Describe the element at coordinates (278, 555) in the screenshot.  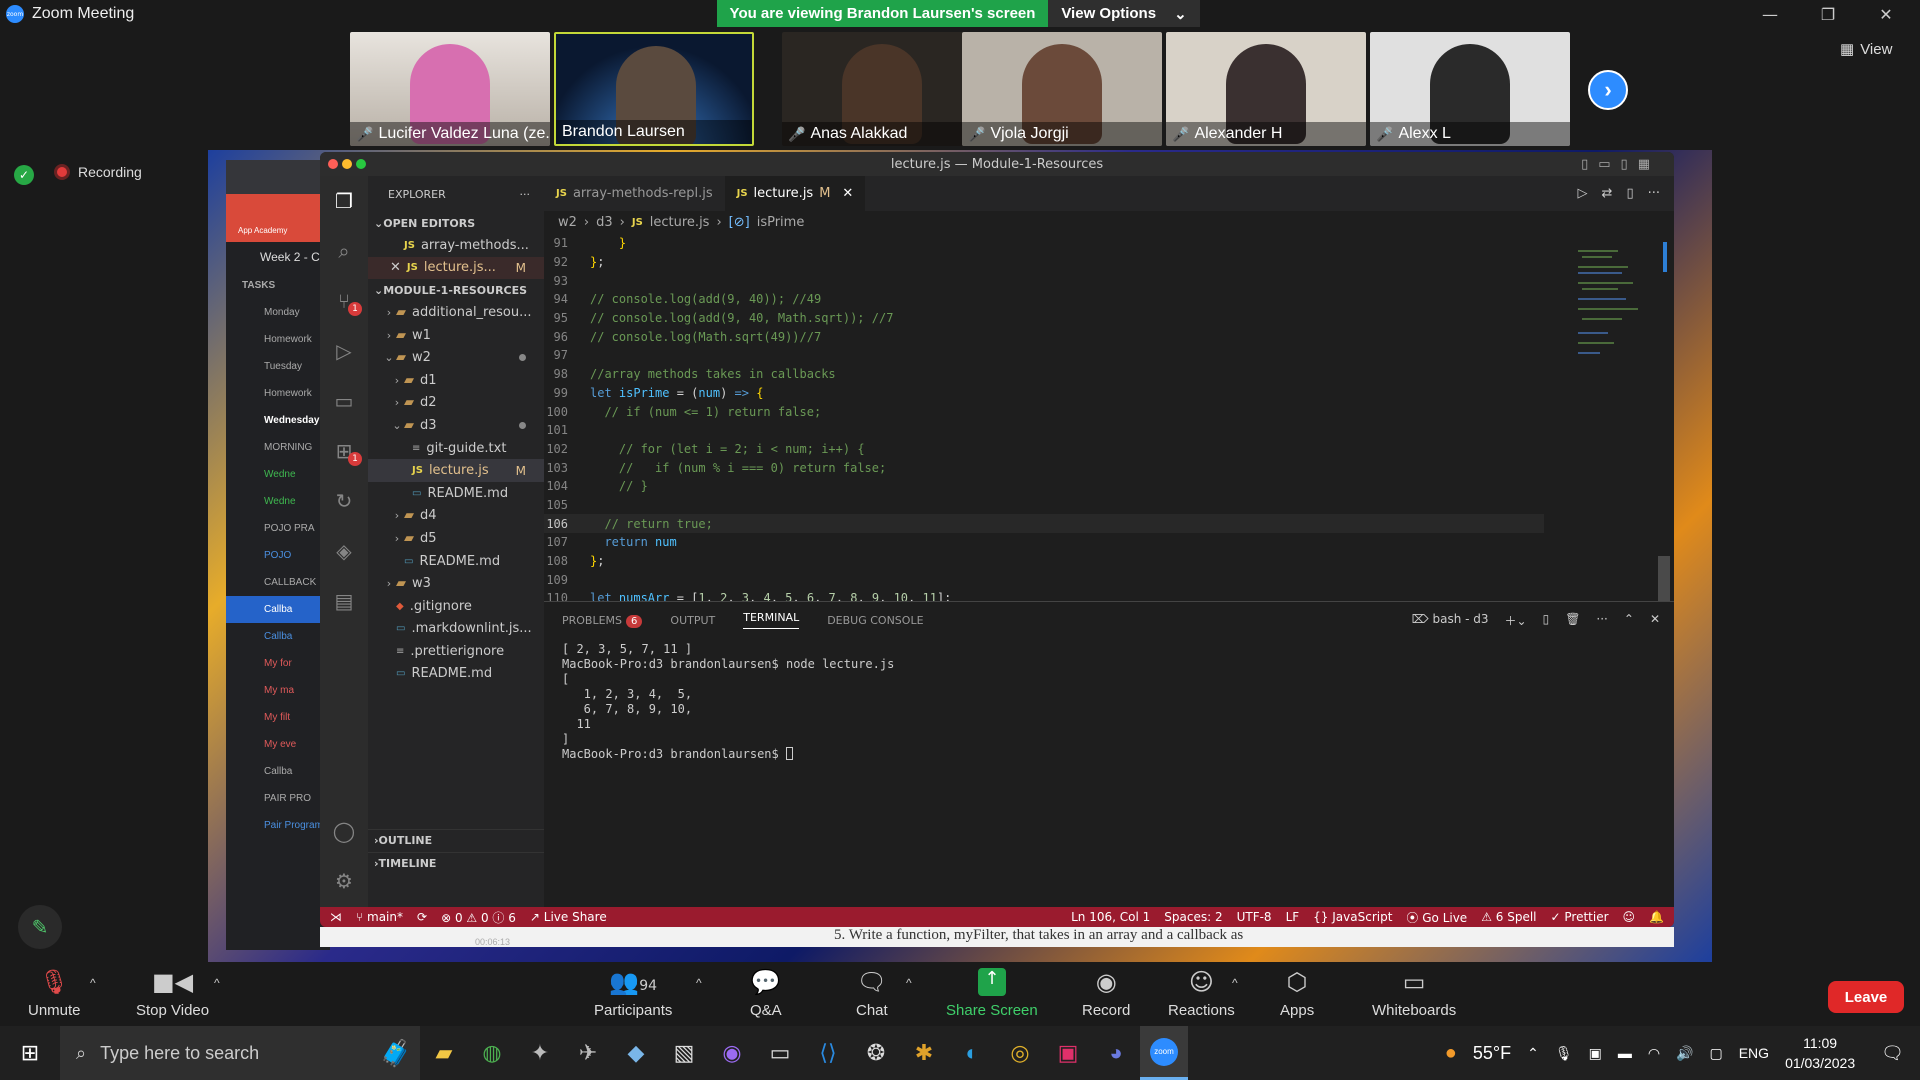
I see `task-item: POJO` at that location.